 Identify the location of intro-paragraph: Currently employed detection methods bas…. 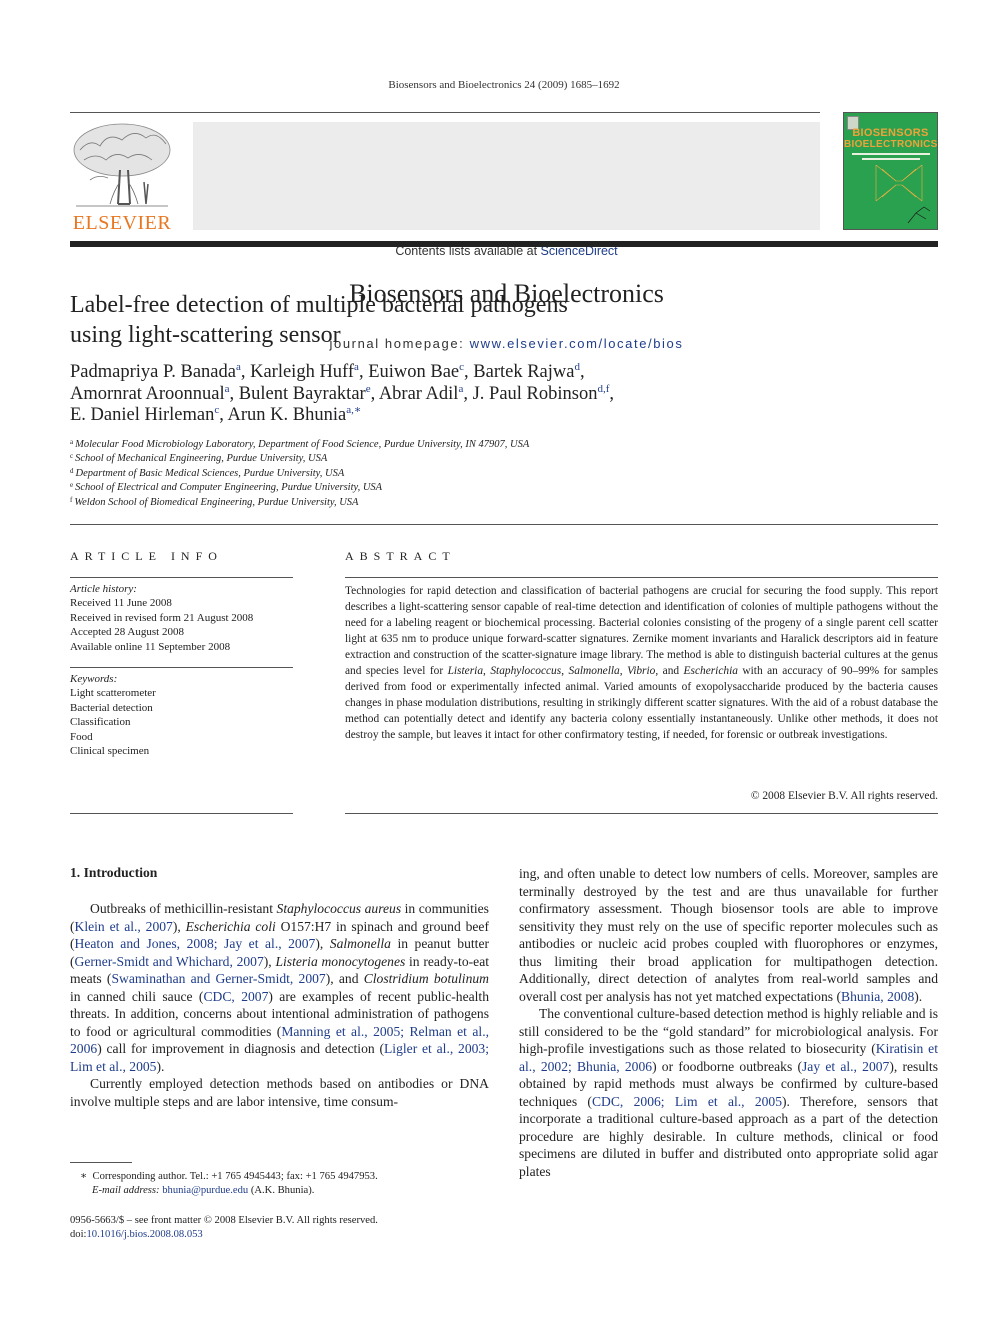
(279, 1092).